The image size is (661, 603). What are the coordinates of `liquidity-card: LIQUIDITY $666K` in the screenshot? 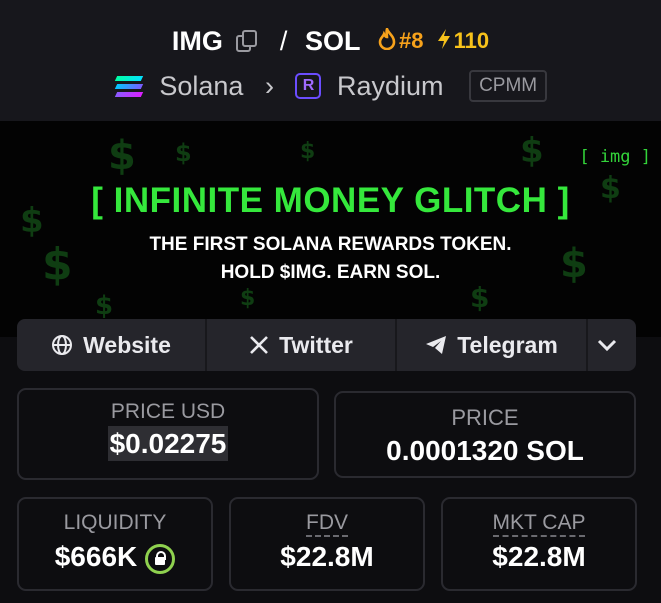 It's located at (115, 544).